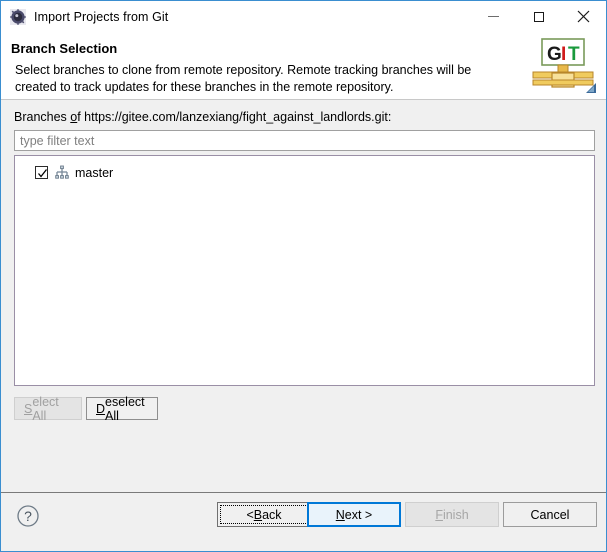 This screenshot has height=552, width=607. Describe the element at coordinates (64, 48) in the screenshot. I see `page-title: Branch Selection` at that location.